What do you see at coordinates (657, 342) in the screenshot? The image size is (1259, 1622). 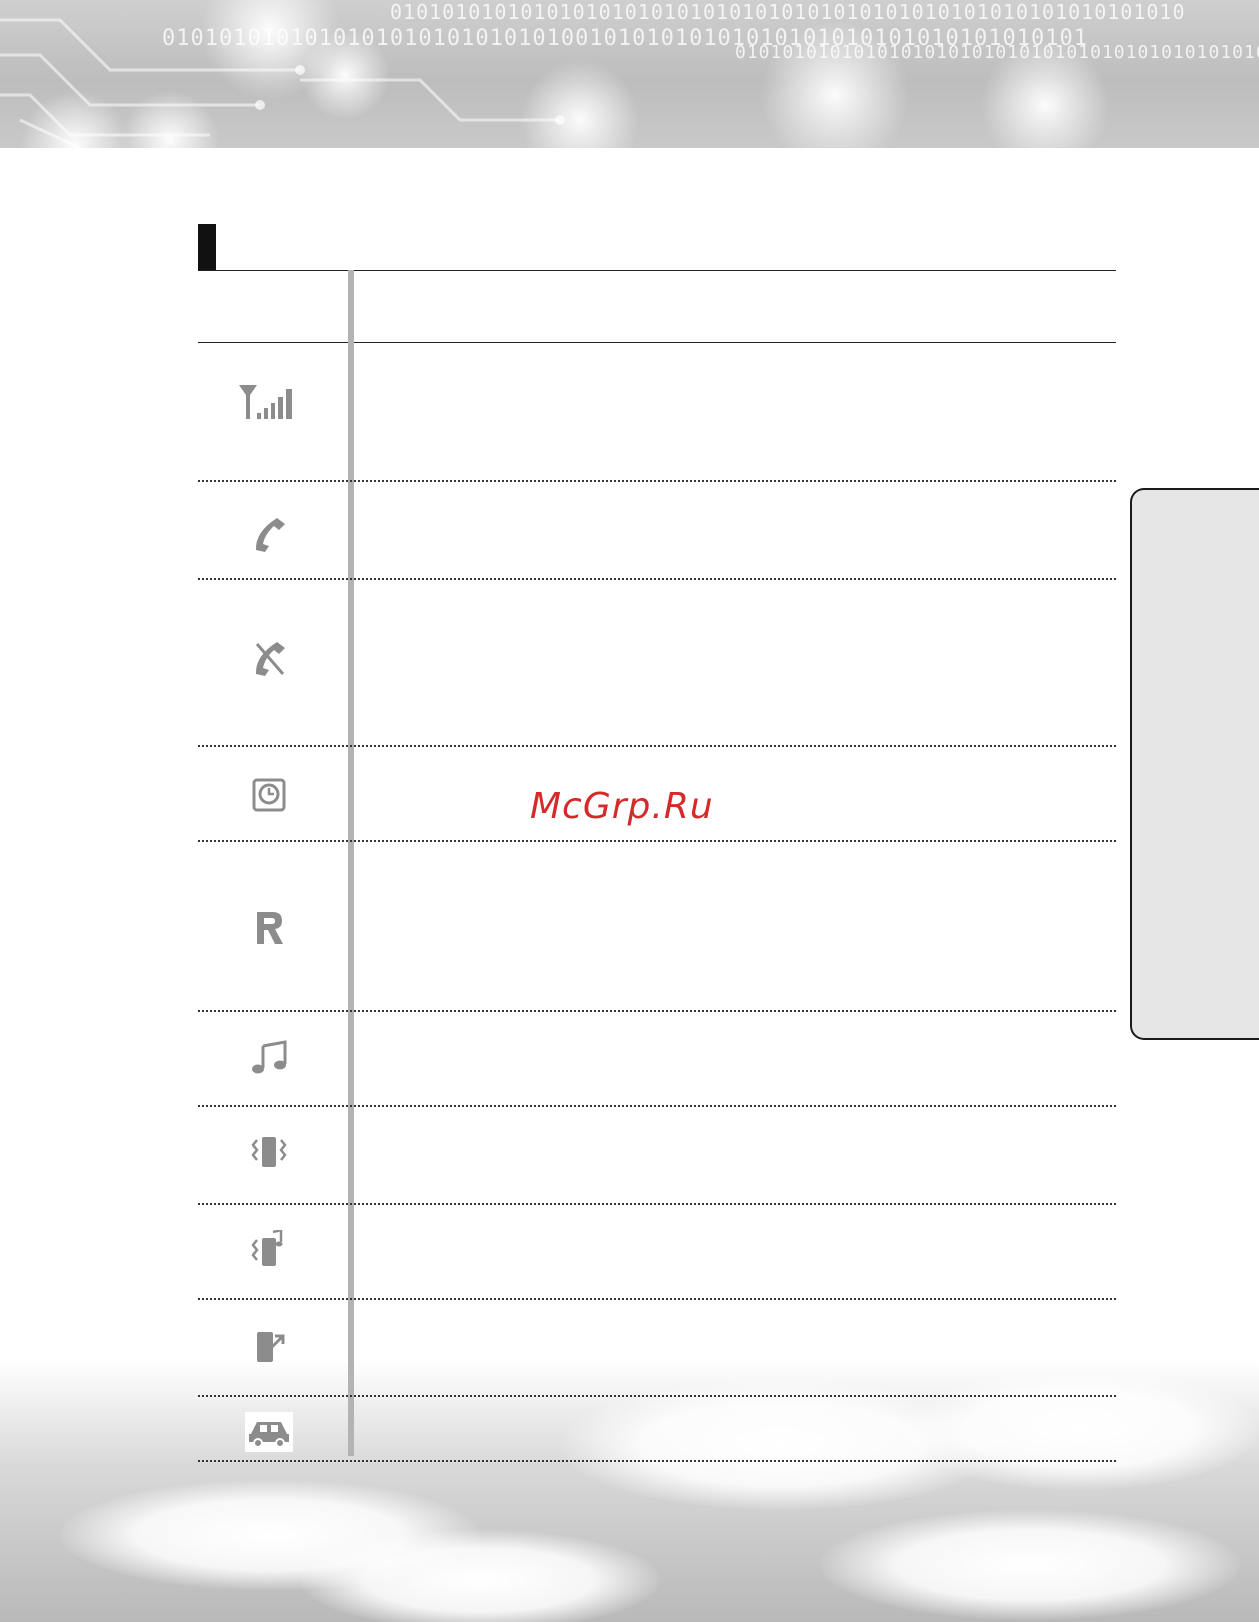 I see `table-header-rule` at bounding box center [657, 342].